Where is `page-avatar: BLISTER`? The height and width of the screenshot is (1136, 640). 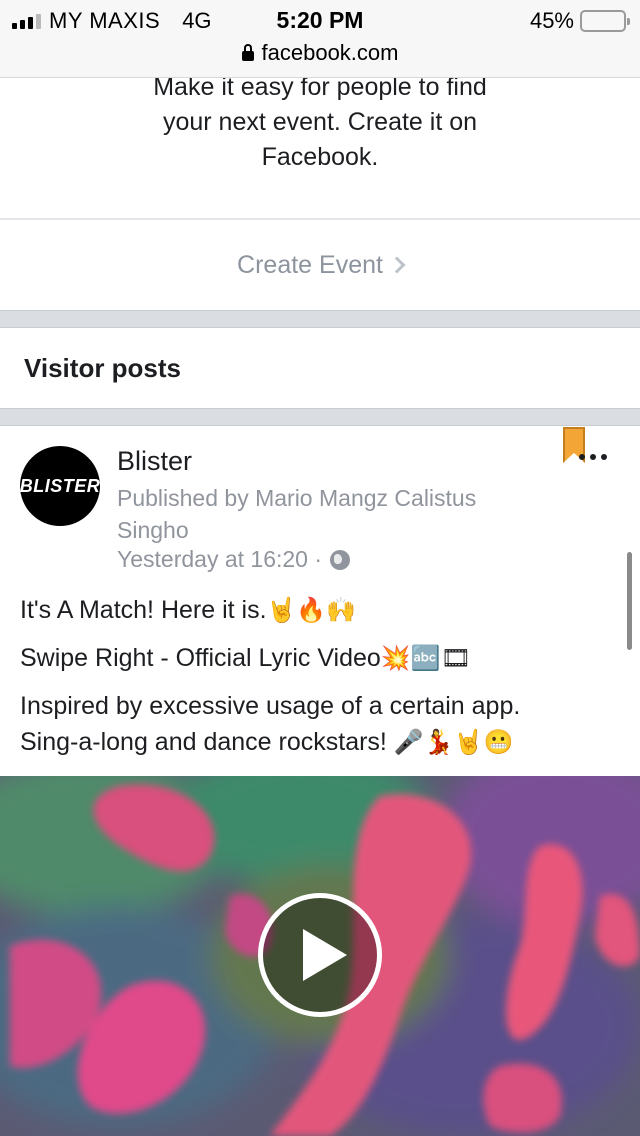 page-avatar: BLISTER is located at coordinates (60, 486).